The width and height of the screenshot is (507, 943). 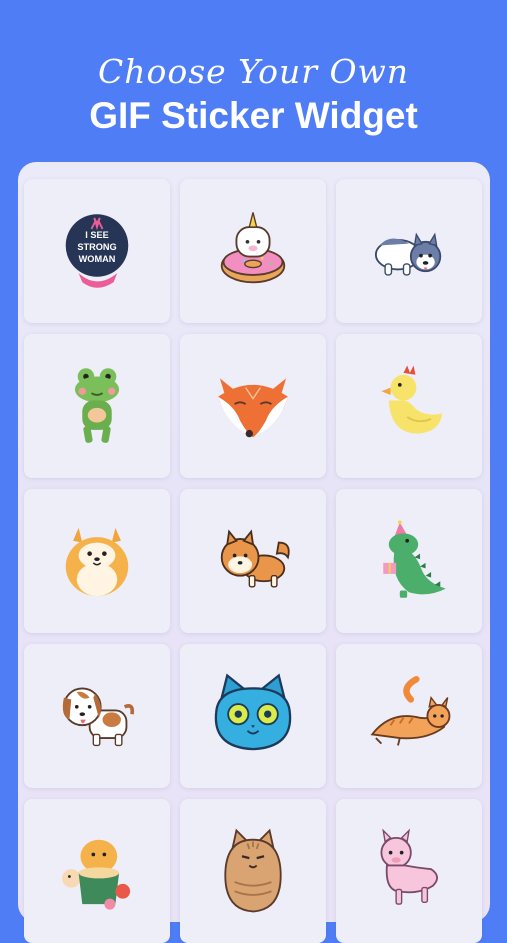 I want to click on header: Choose Your Own GIF Sticker Widget, so click(x=253, y=95).